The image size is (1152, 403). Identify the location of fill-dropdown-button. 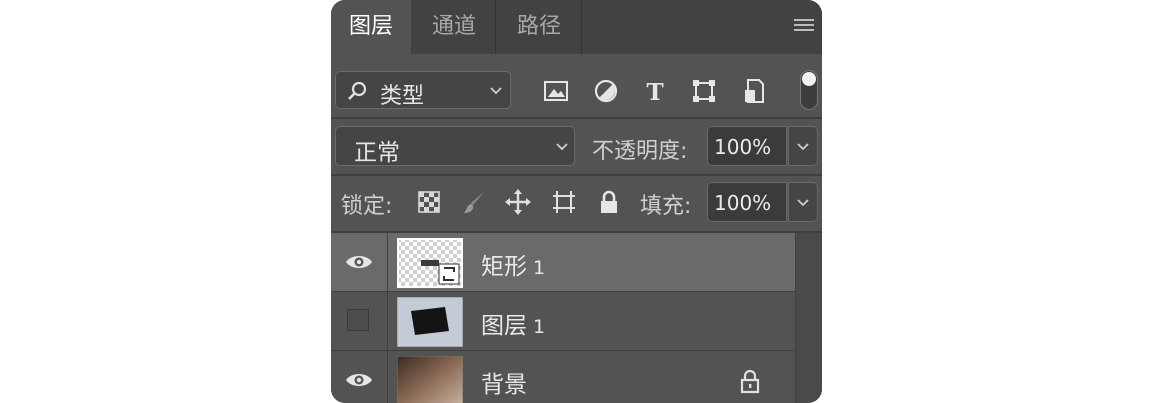
(803, 202).